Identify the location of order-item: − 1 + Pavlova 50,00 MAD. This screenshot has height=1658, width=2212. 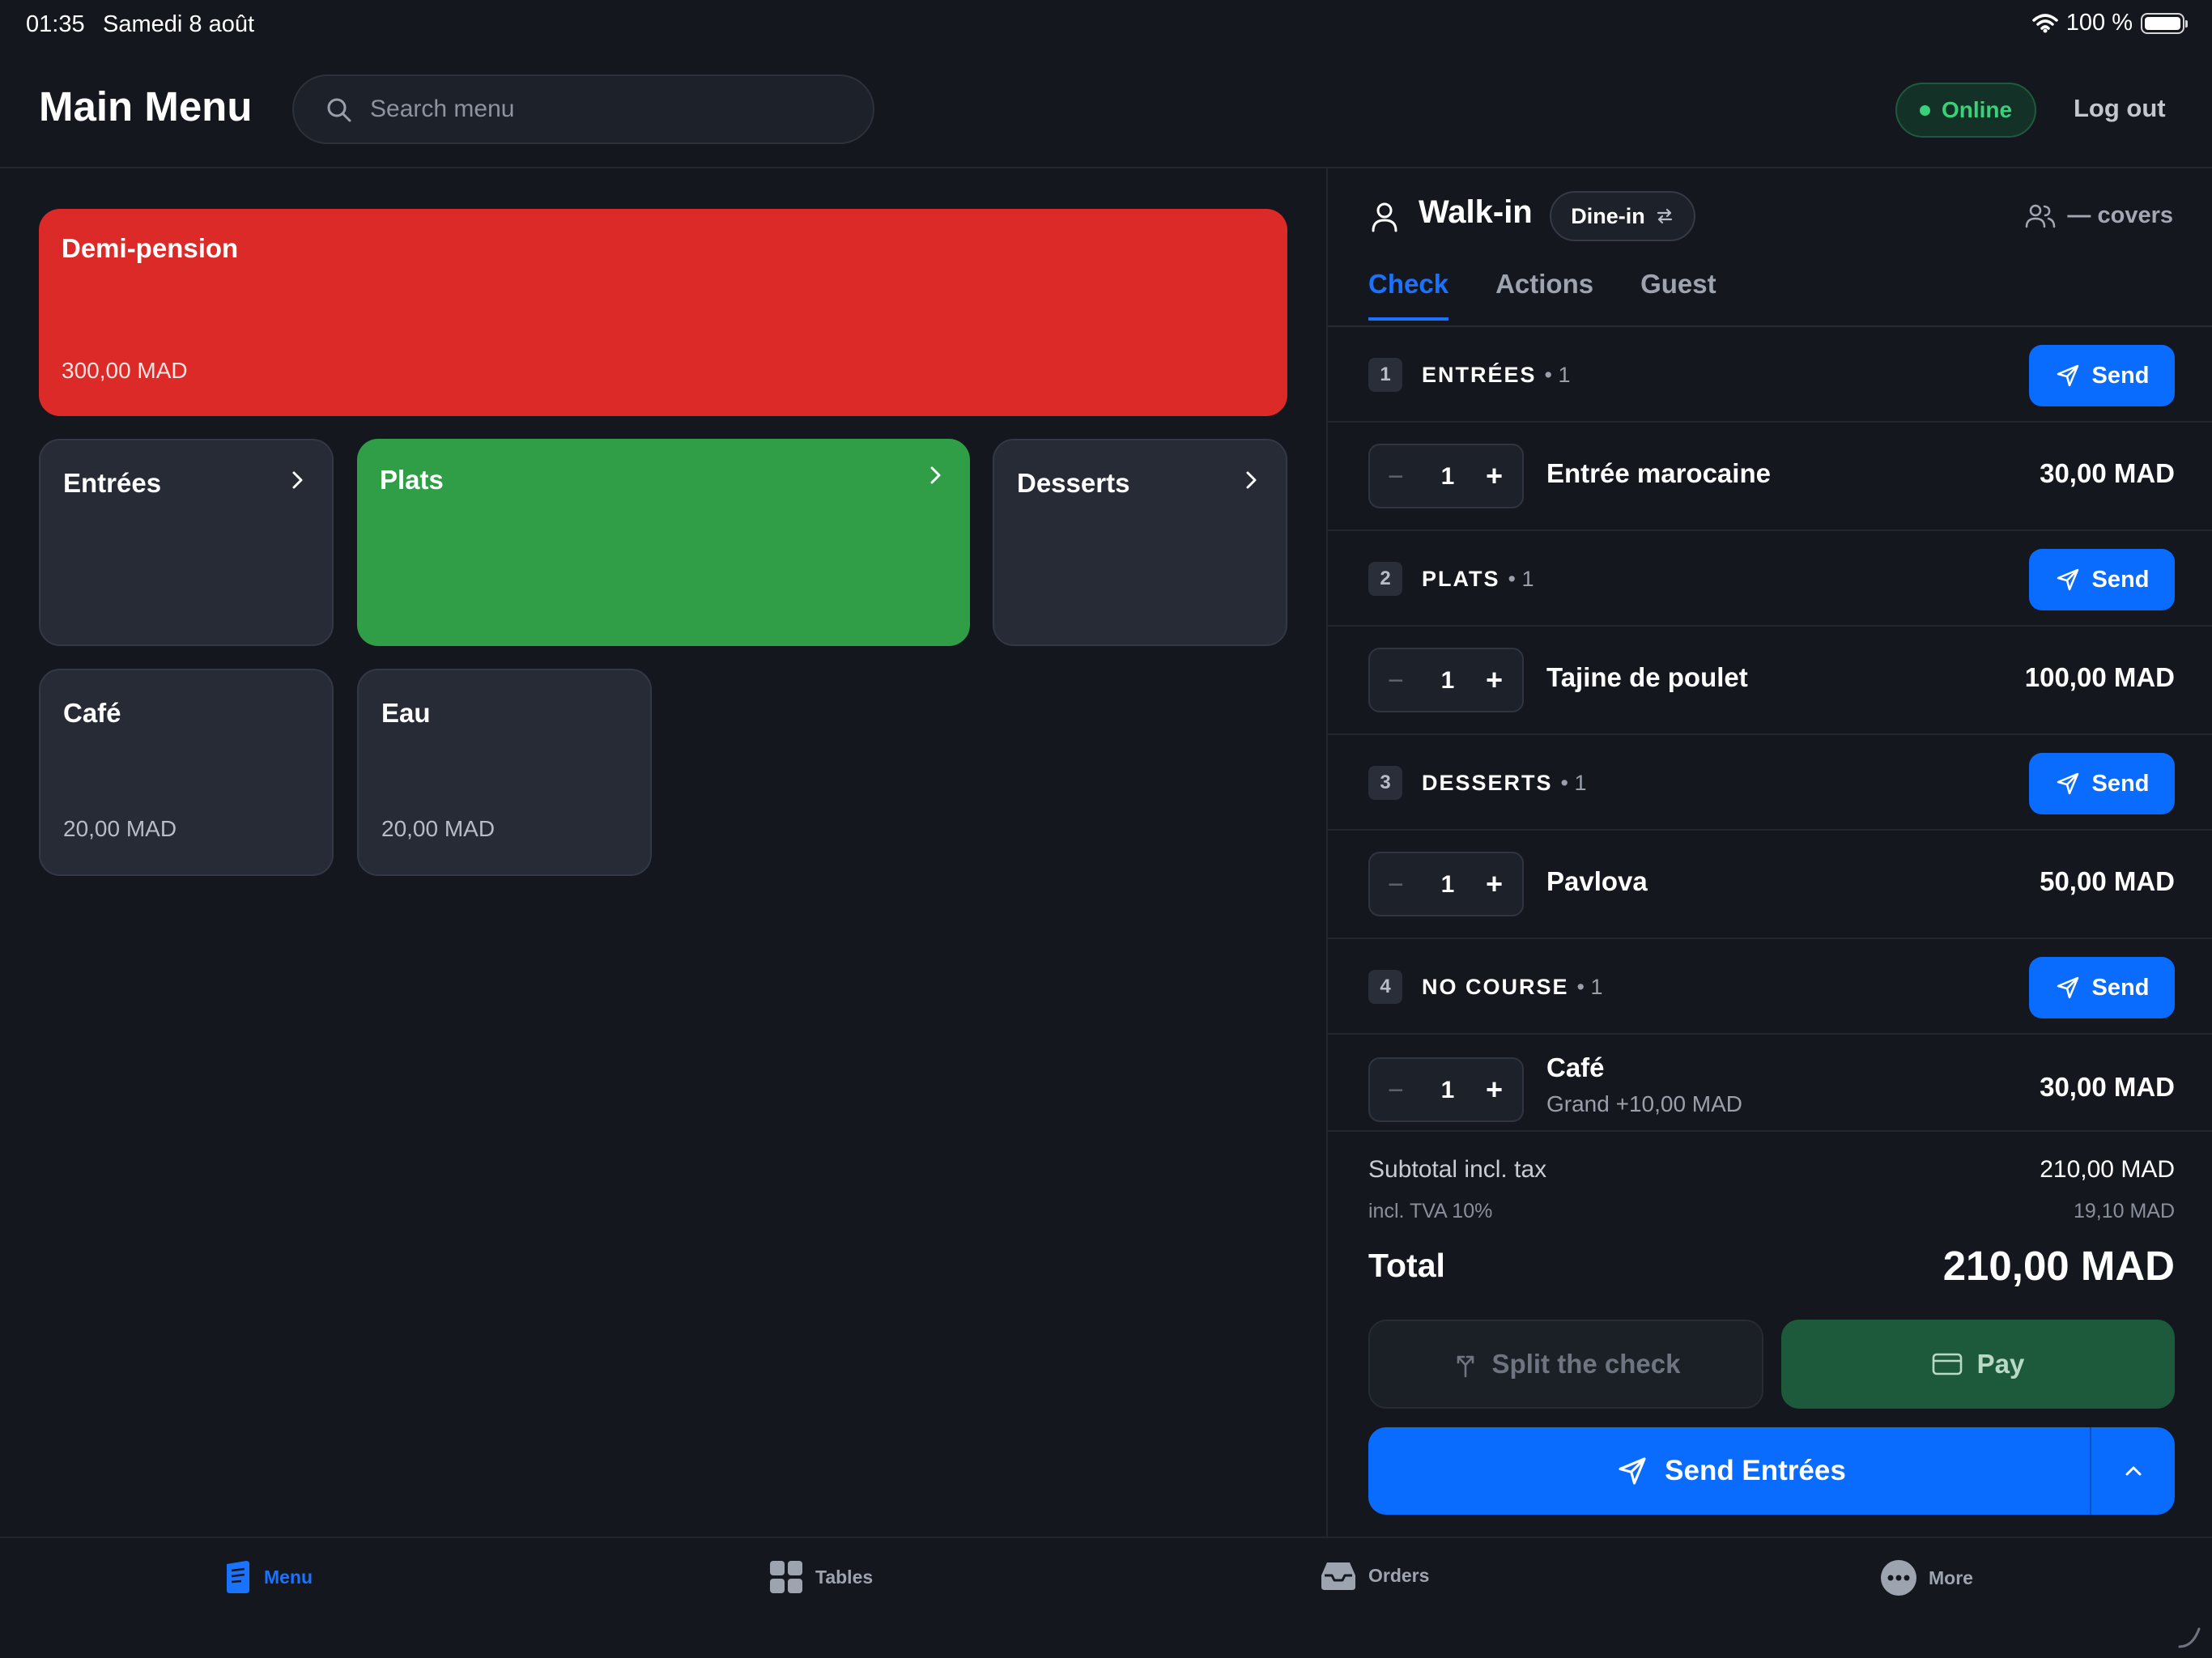
(1770, 885).